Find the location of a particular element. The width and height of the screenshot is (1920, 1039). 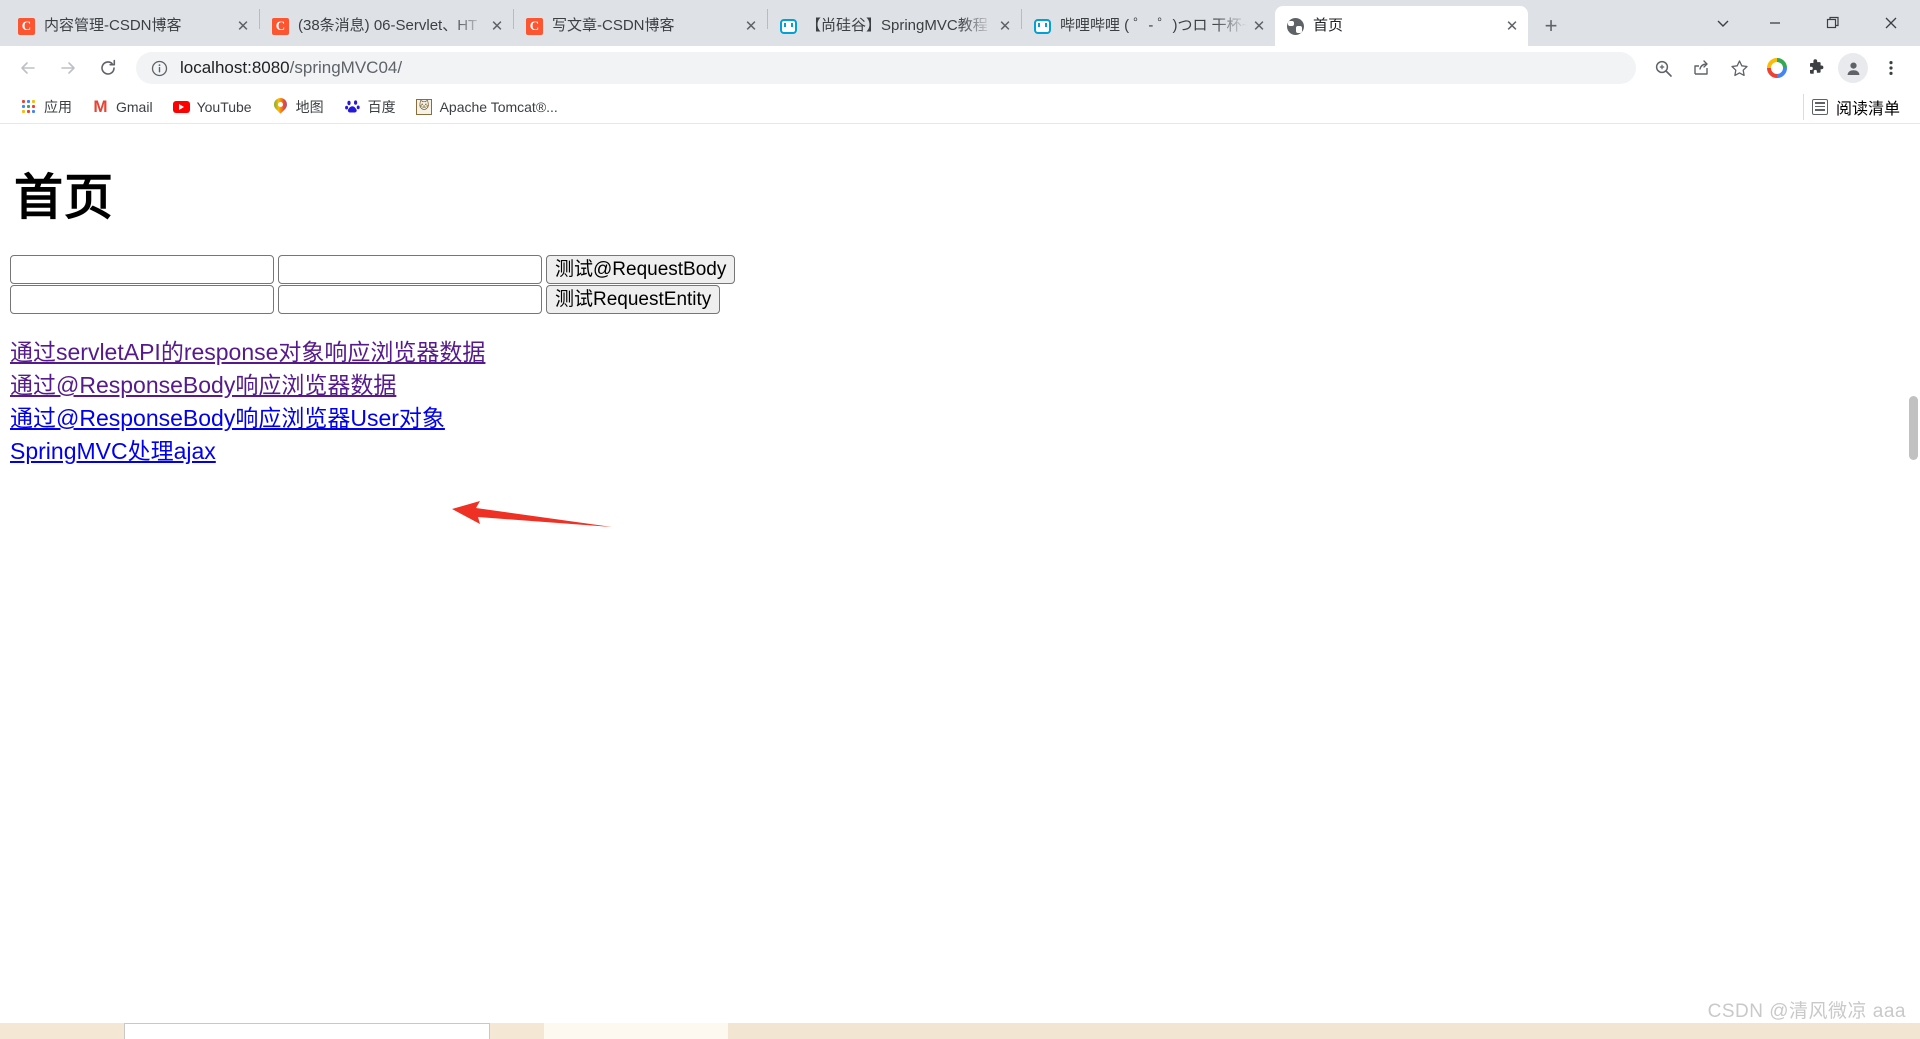

background-window-strip is located at coordinates (960, 1031).